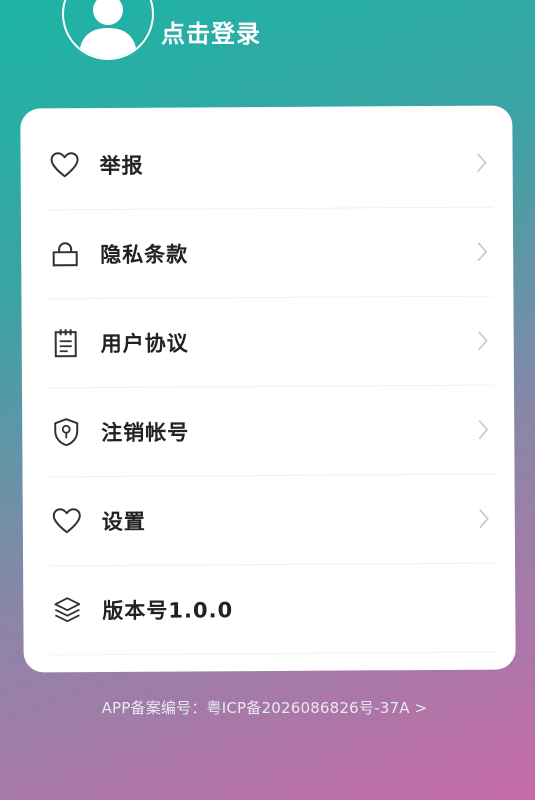 The width and height of the screenshot is (535, 800). Describe the element at coordinates (145, 433) in the screenshot. I see `menu-item-label: 注销帐号` at that location.